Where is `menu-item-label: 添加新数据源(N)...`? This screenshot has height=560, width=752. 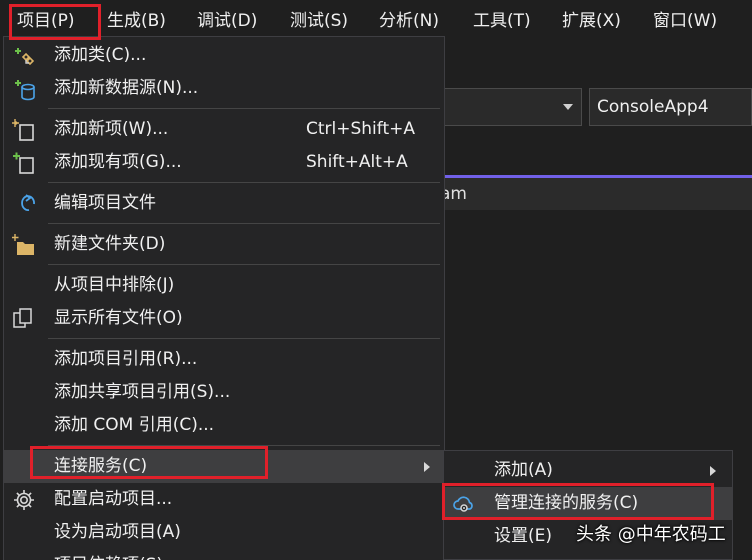
menu-item-label: 添加新数据源(N)... is located at coordinates (126, 88).